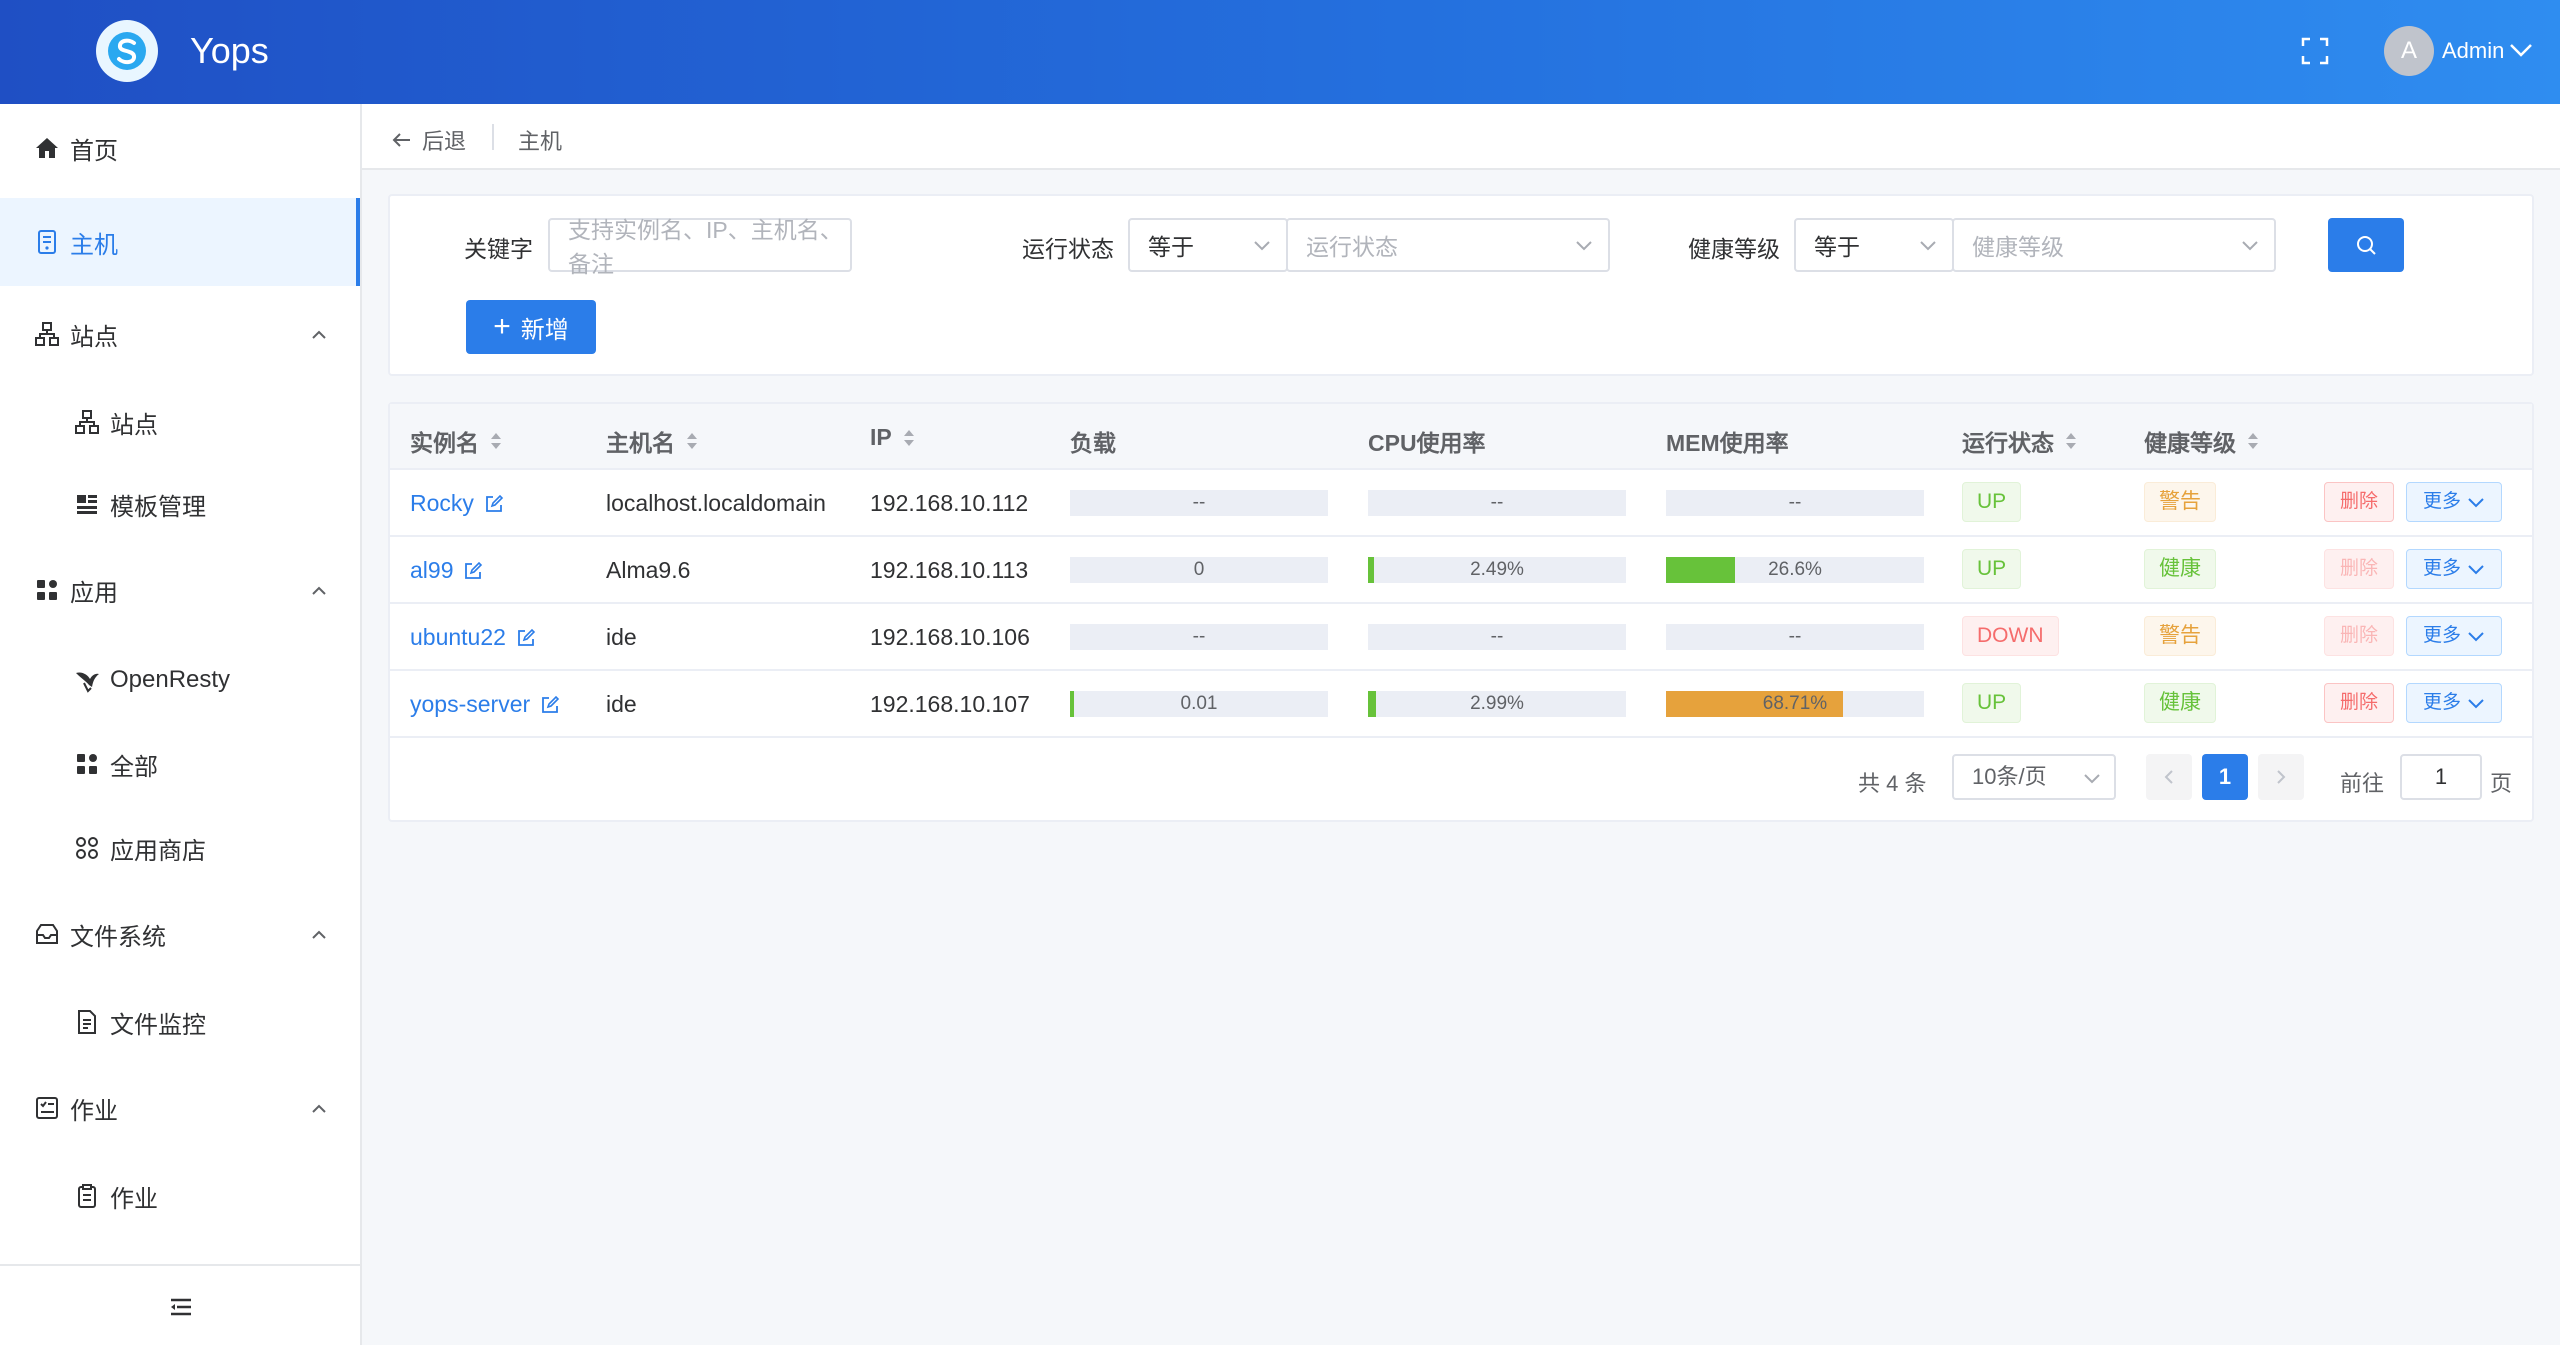  Describe the element at coordinates (180, 242) in the screenshot. I see `sidebar-item-host: 主机` at that location.